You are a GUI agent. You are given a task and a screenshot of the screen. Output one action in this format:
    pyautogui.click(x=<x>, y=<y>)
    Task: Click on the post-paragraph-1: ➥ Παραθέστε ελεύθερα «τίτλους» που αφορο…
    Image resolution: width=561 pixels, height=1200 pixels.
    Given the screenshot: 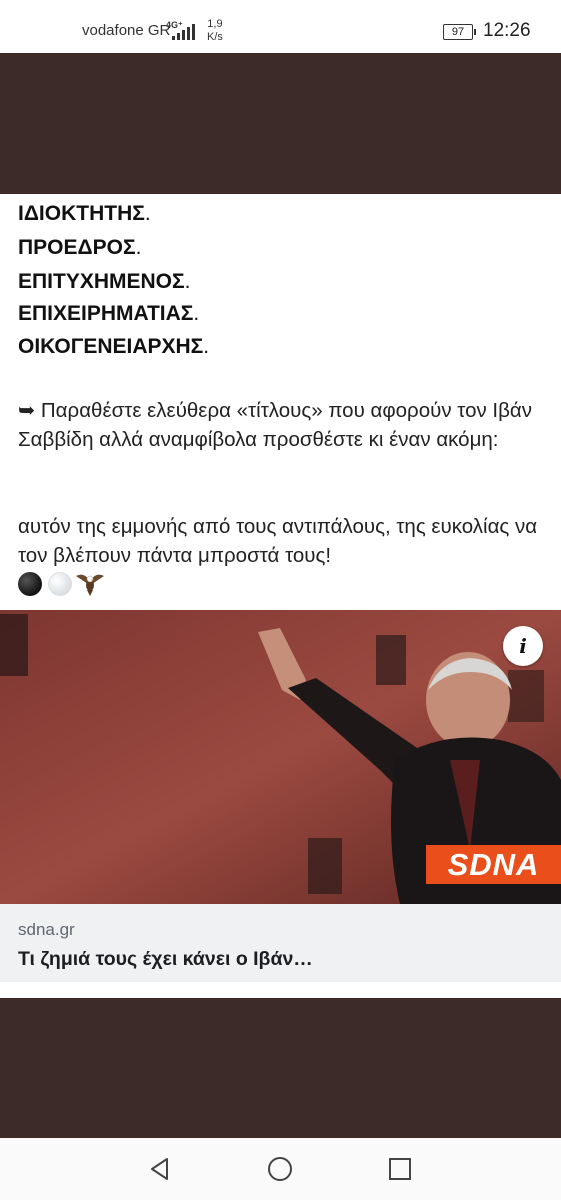 What is the action you would take?
    pyautogui.click(x=275, y=425)
    